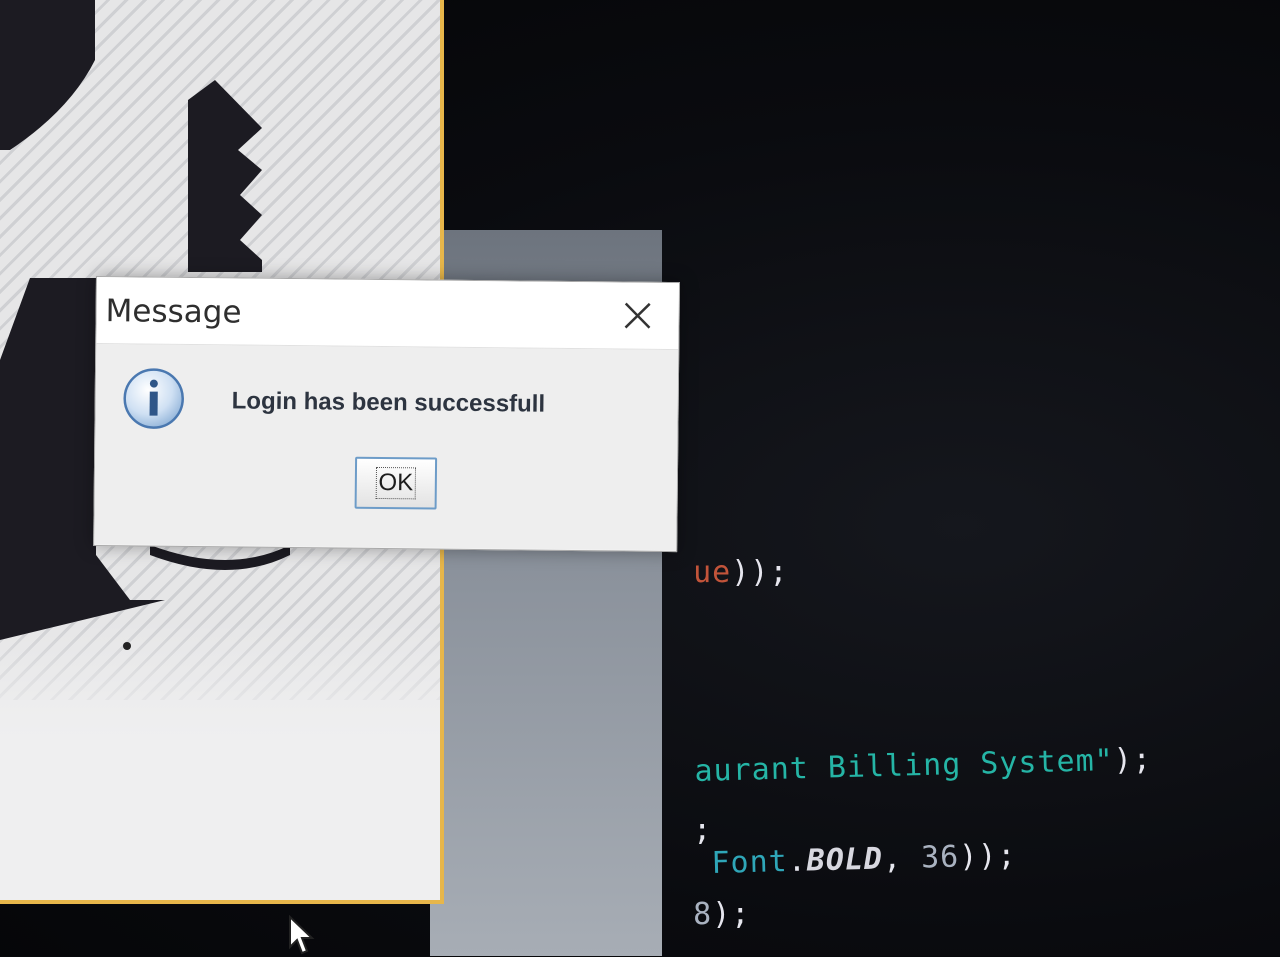  I want to click on code-token: ,, so click(902, 858).